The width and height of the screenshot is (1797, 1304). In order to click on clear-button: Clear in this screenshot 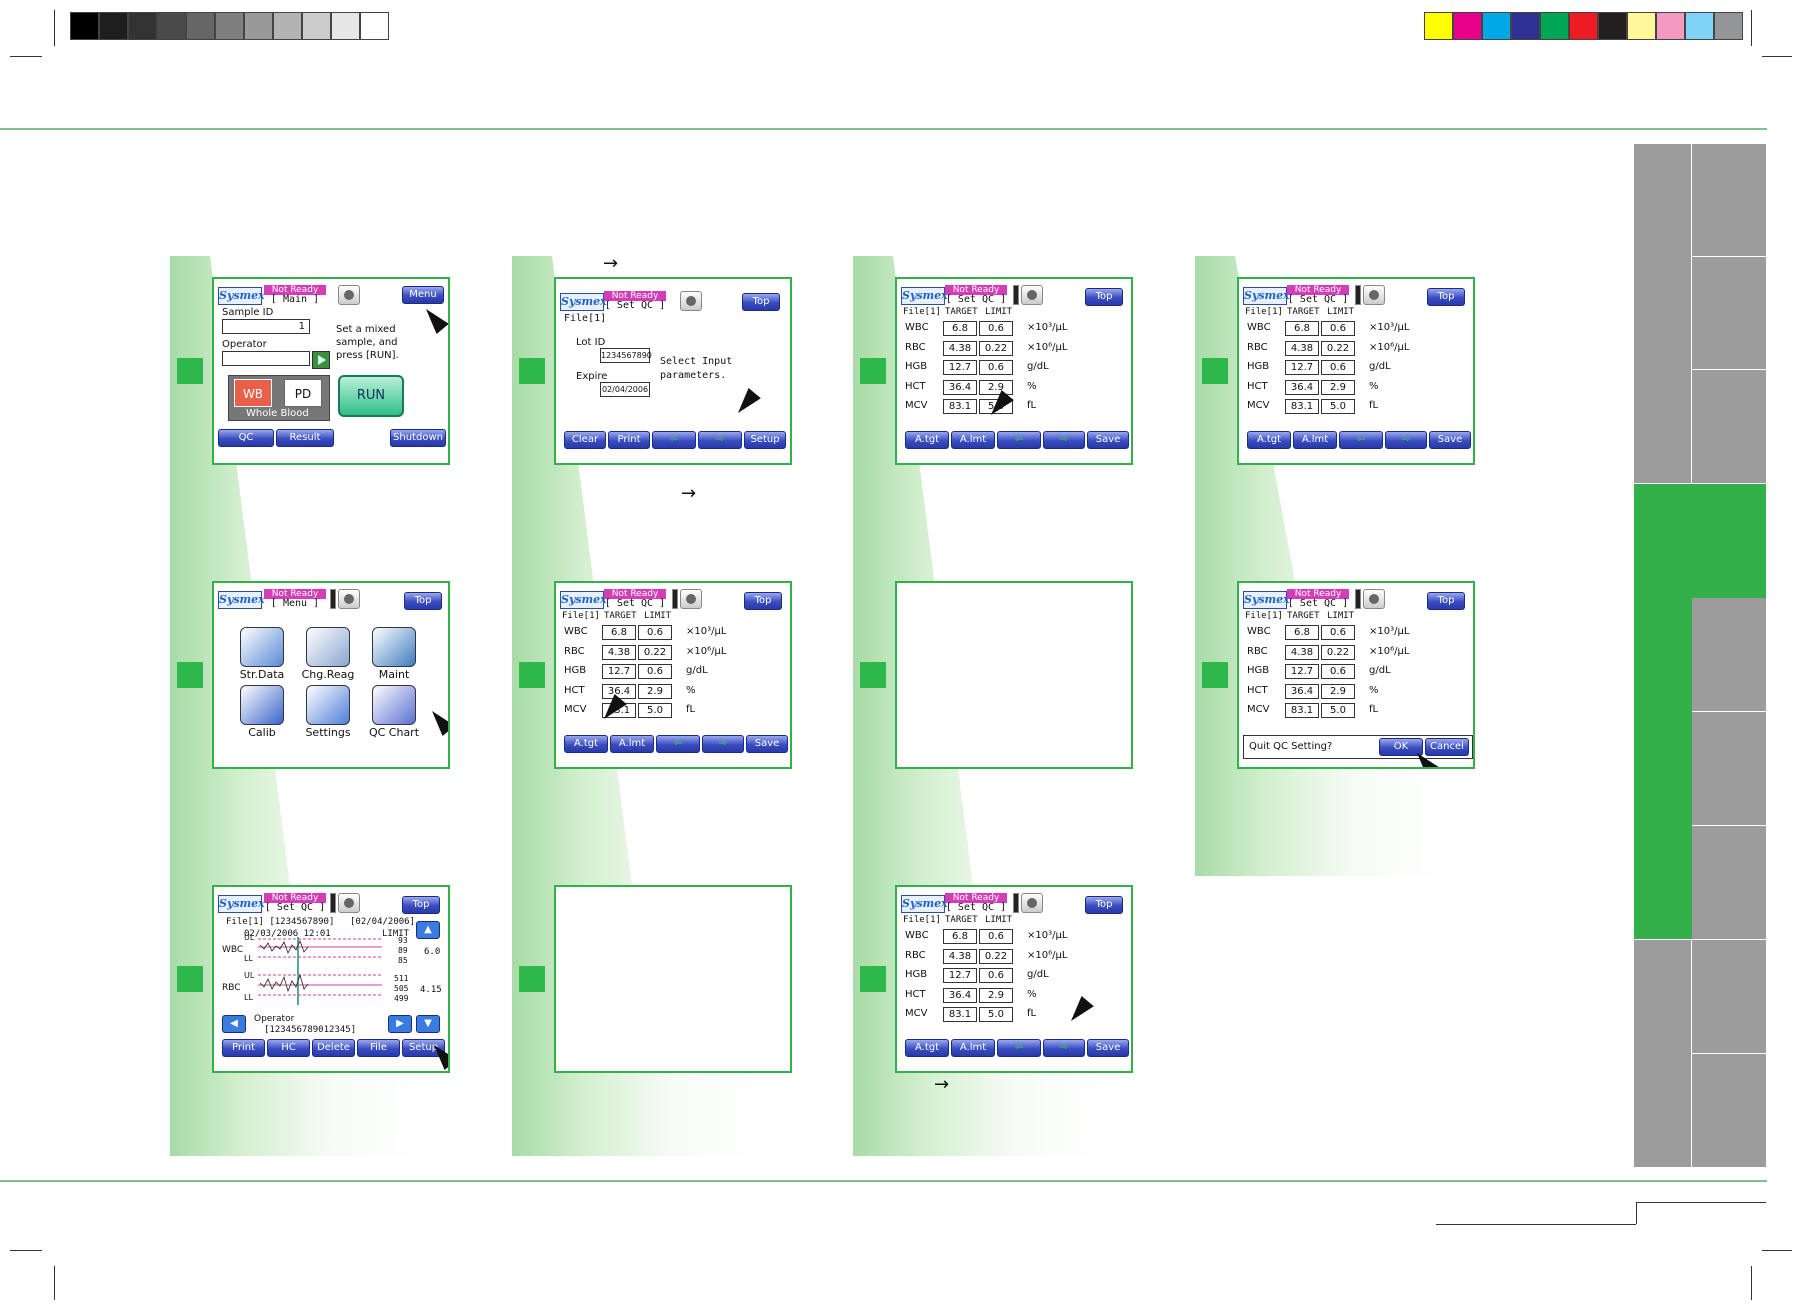, I will do `click(585, 440)`.